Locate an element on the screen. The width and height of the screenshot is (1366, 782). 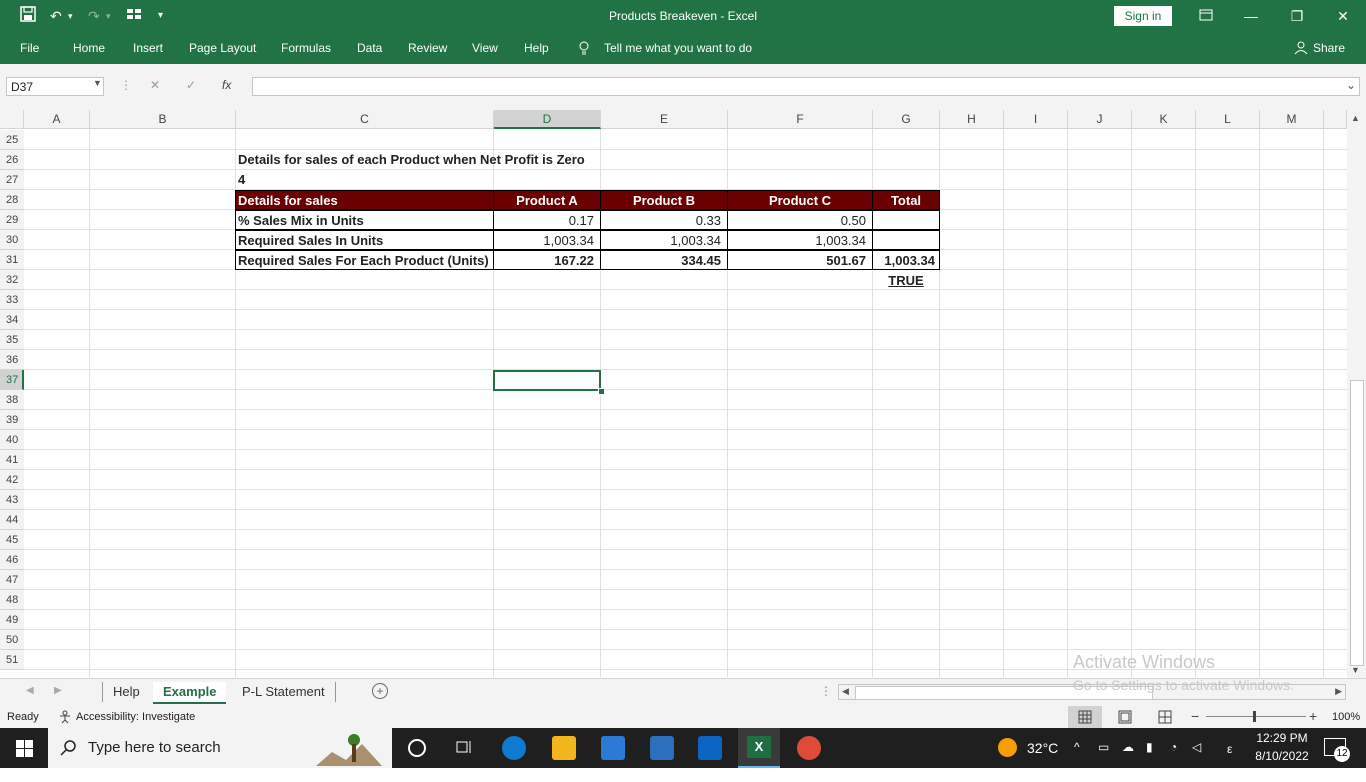
table-cell: 1,003.34 is located at coordinates (664, 240).